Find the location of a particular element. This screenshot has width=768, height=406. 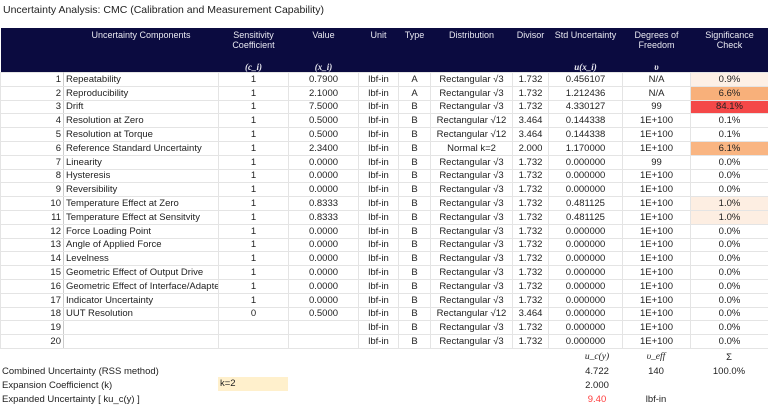

row-number: 9 is located at coordinates (32, 190).